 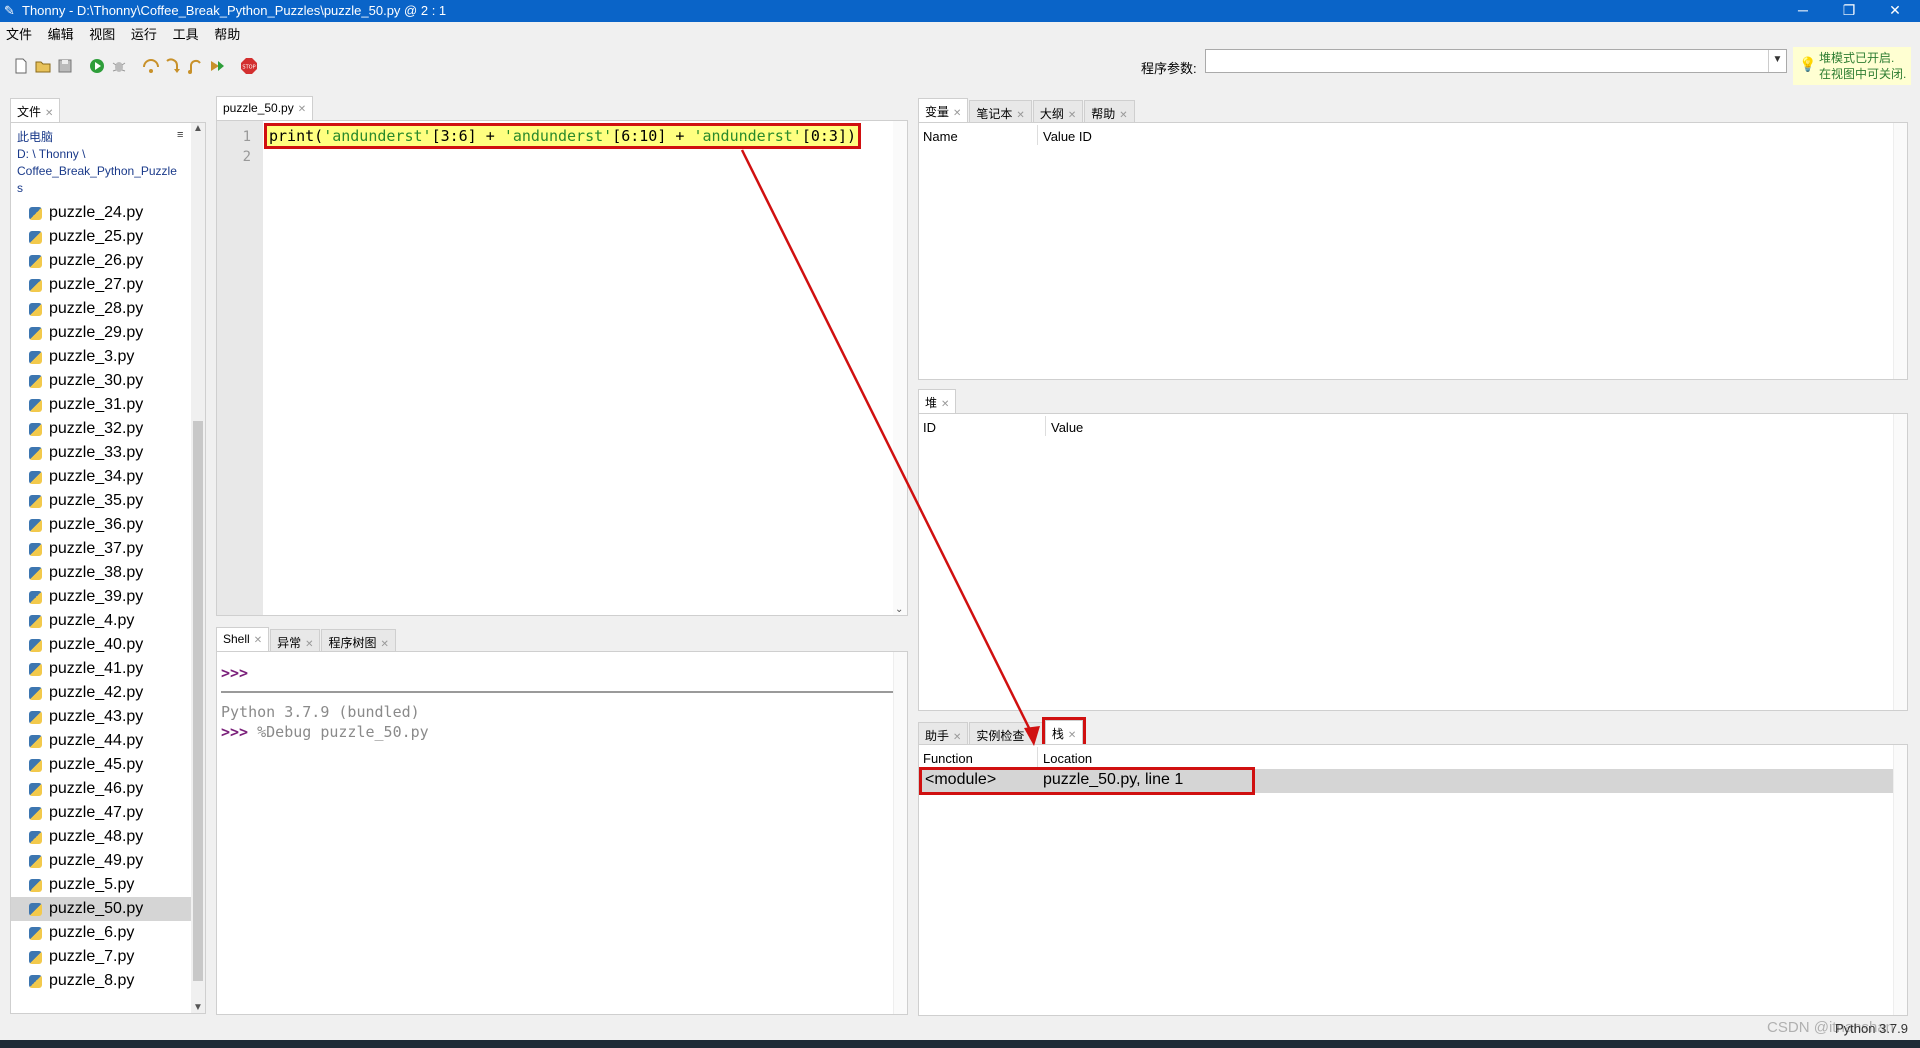 I want to click on file-list-item: puzzle_5.py, so click(x=101, y=885).